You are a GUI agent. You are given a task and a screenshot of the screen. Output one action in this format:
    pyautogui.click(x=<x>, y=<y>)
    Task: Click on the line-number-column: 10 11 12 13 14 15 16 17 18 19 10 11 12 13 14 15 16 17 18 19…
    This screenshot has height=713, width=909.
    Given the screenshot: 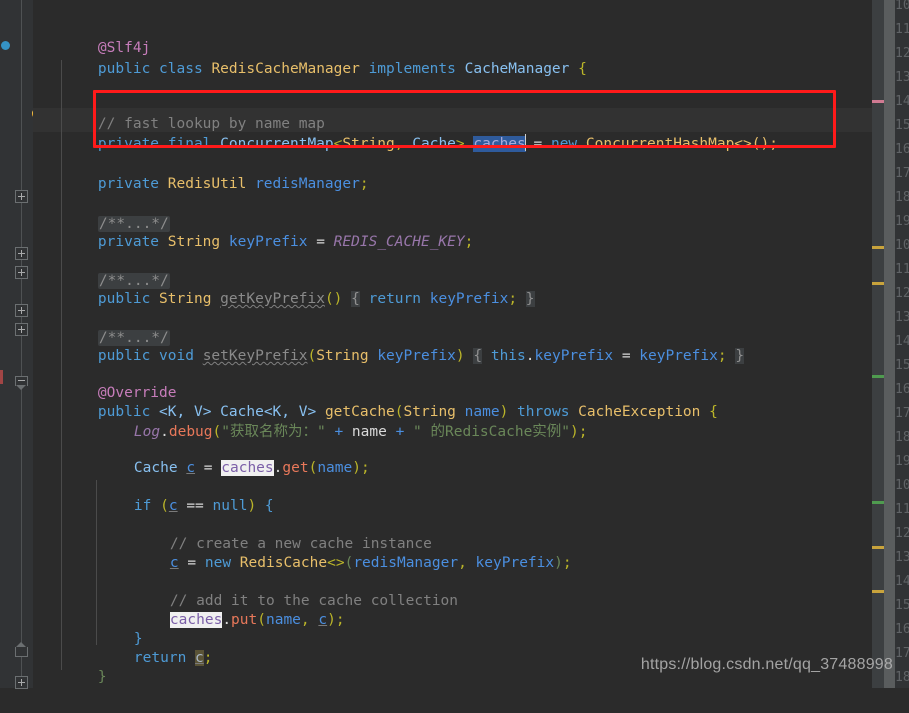 What is the action you would take?
    pyautogui.click(x=902, y=344)
    